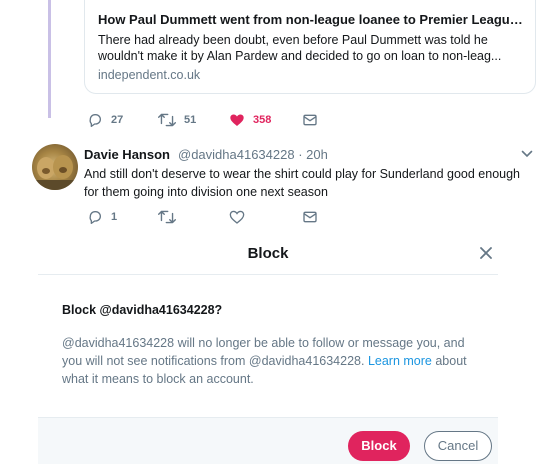 The image size is (536, 464). I want to click on reply-button: 27, so click(105, 120).